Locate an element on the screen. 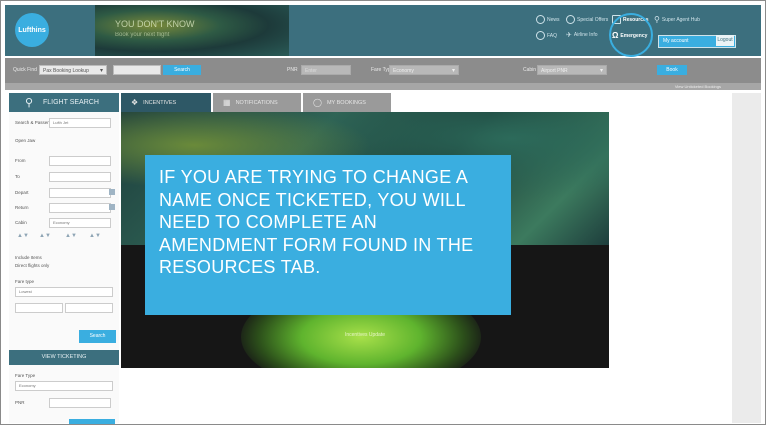 The height and width of the screenshot is (425, 766). right-gutter is located at coordinates (746, 258).